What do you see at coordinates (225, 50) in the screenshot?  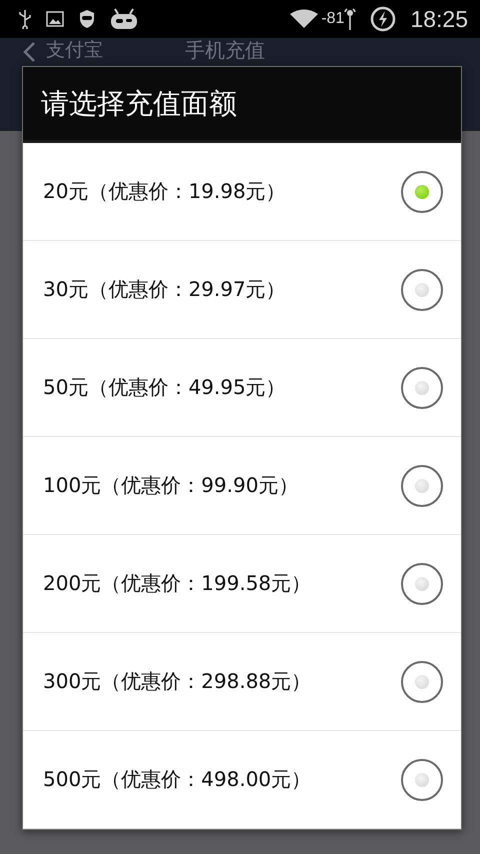 I see `page-title: 手机充值` at bounding box center [225, 50].